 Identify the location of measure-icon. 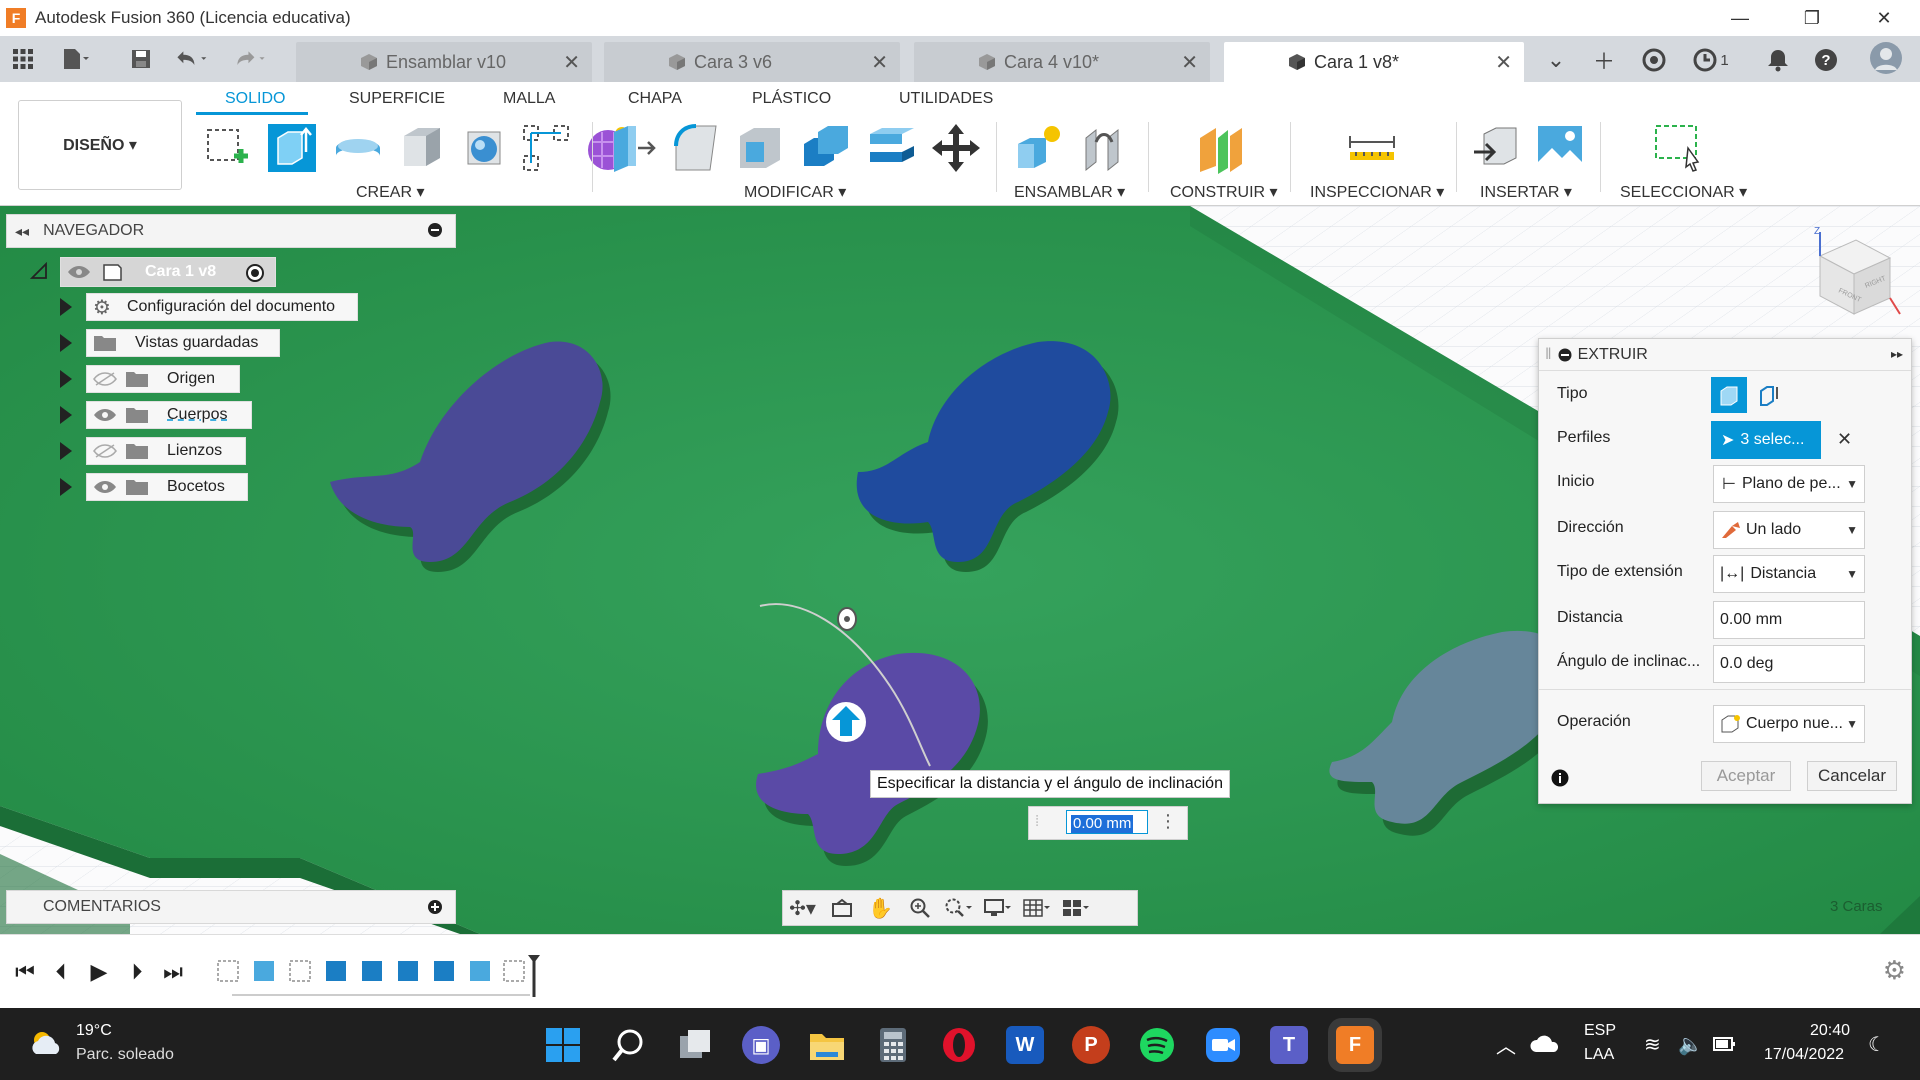
(1372, 148).